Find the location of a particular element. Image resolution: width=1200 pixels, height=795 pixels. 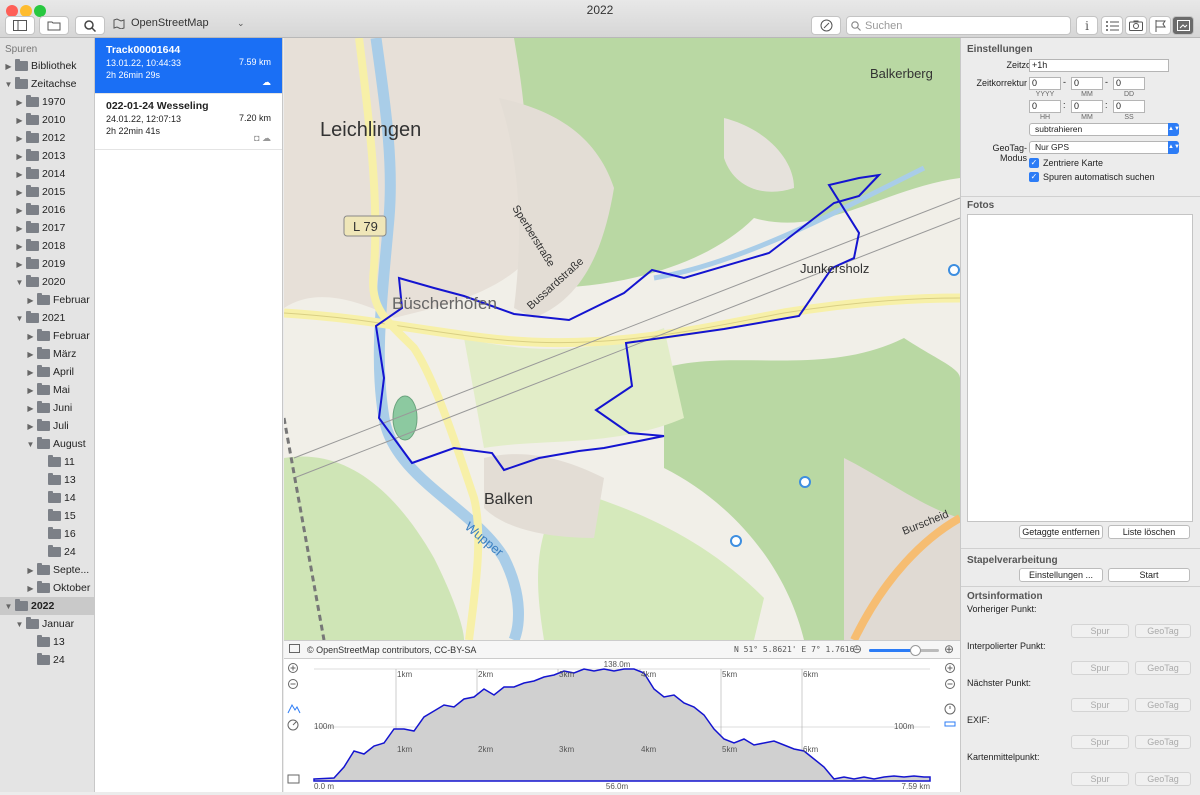

sidebar-item: ▶ Oktober is located at coordinates (47, 588).